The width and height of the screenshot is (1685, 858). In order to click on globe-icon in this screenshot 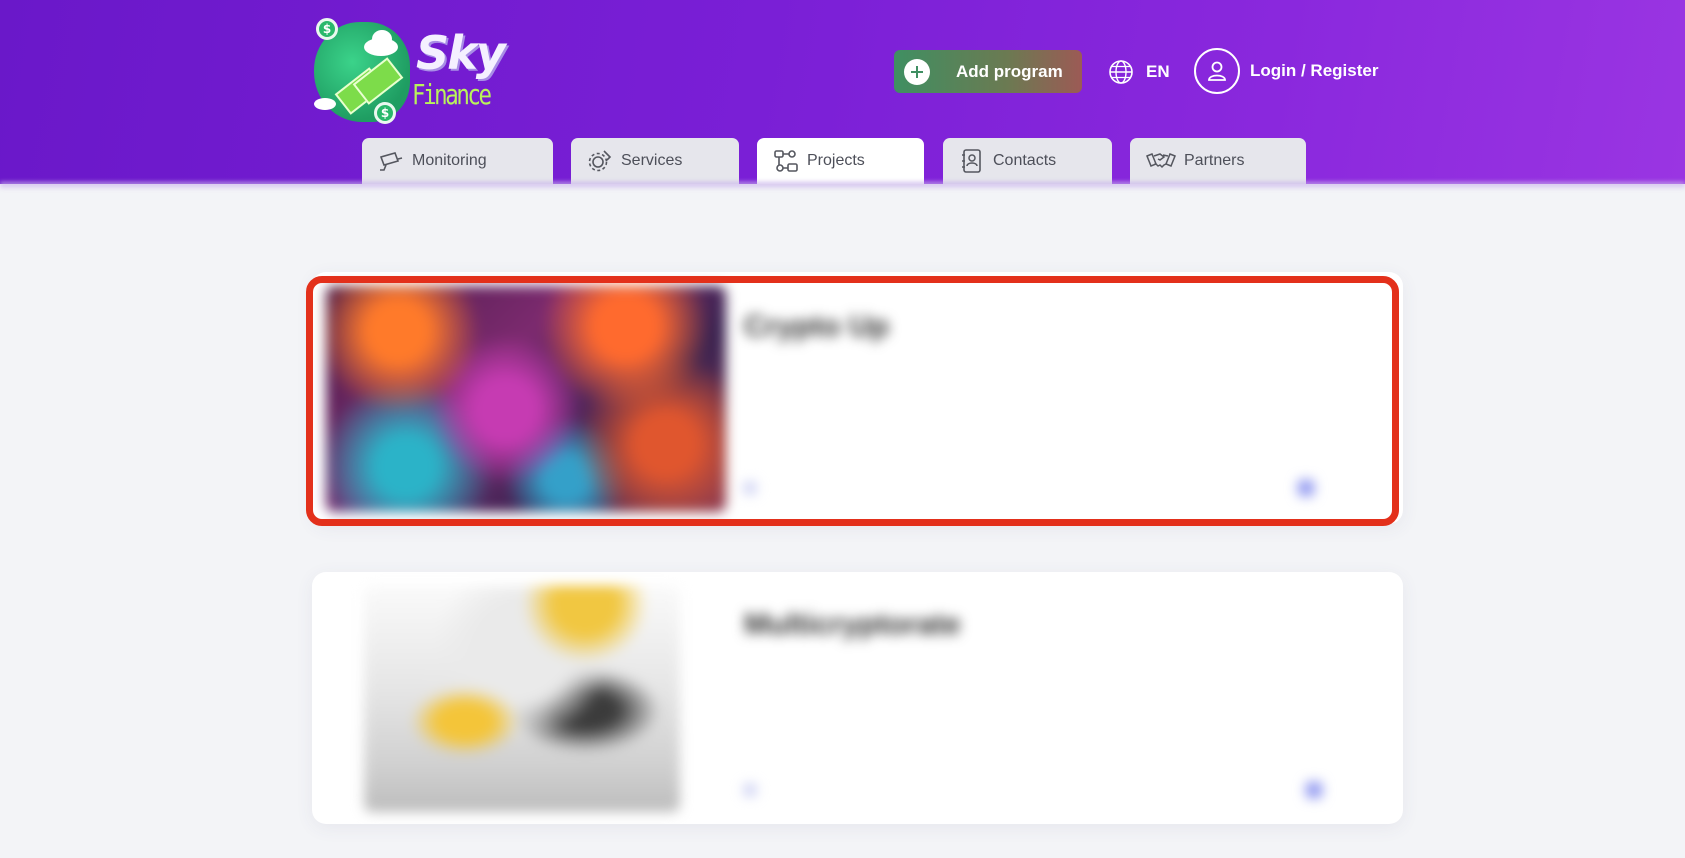, I will do `click(1121, 72)`.